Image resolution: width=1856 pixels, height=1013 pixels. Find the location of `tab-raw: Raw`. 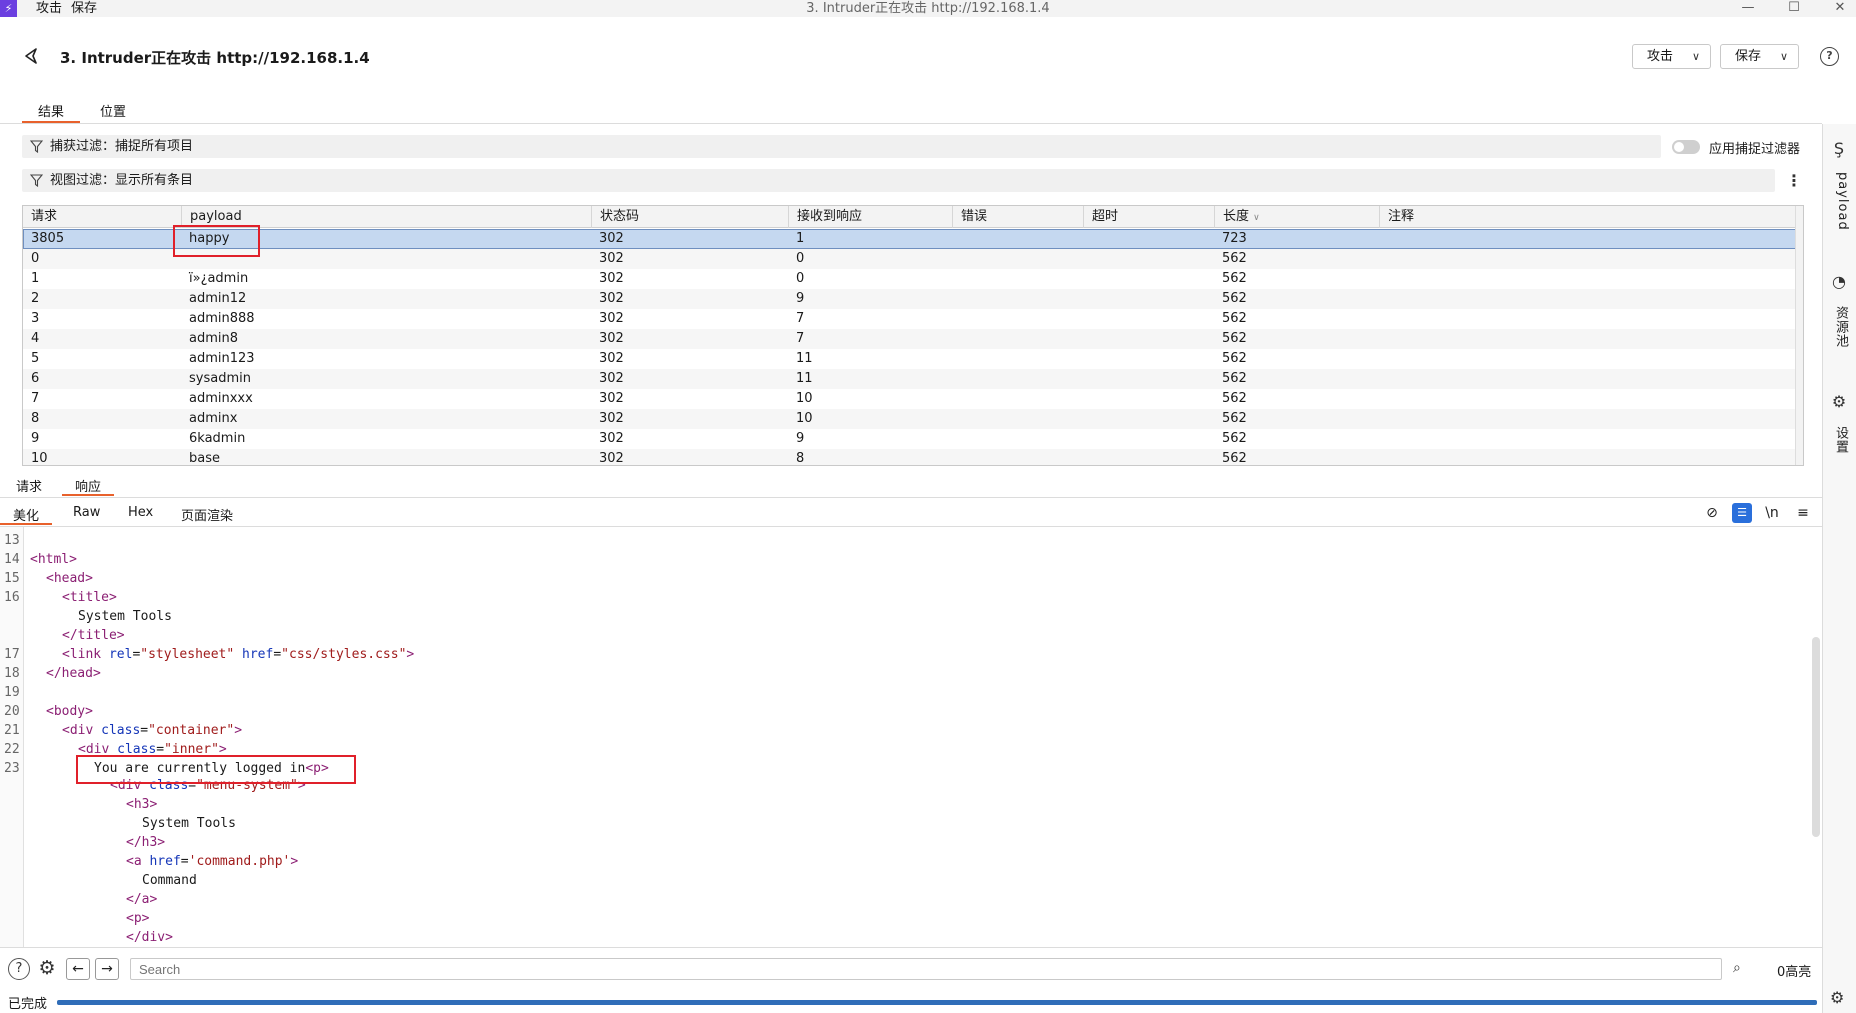

tab-raw: Raw is located at coordinates (86, 515).